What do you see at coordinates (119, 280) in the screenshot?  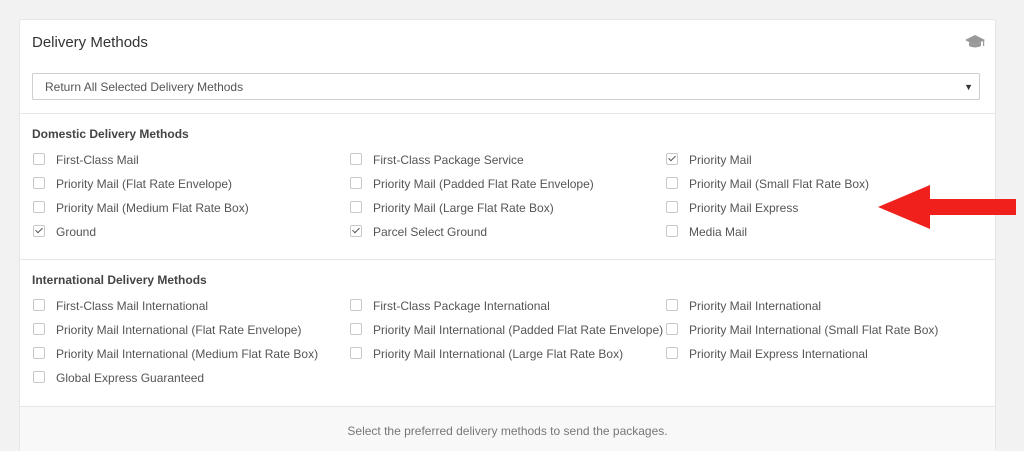 I see `international-section-title: International Delivery Methods` at bounding box center [119, 280].